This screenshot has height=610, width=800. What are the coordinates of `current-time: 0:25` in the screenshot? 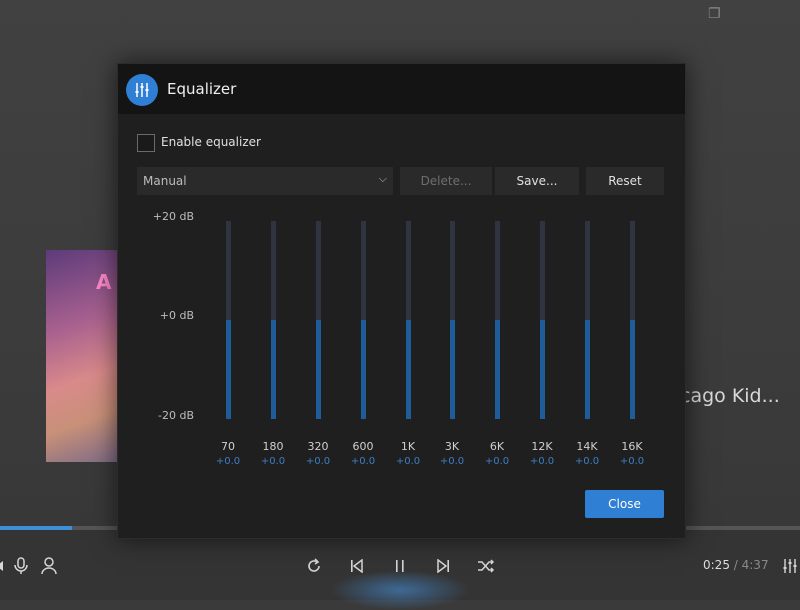 It's located at (716, 565).